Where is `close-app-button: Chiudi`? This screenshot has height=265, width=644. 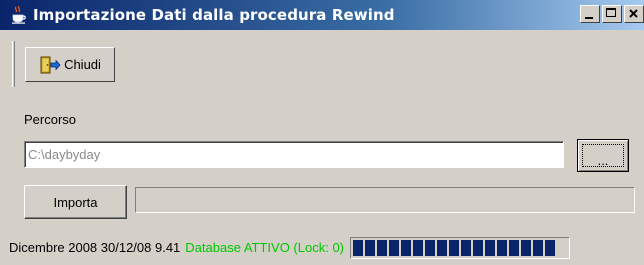
close-app-button: Chiudi is located at coordinates (70, 64).